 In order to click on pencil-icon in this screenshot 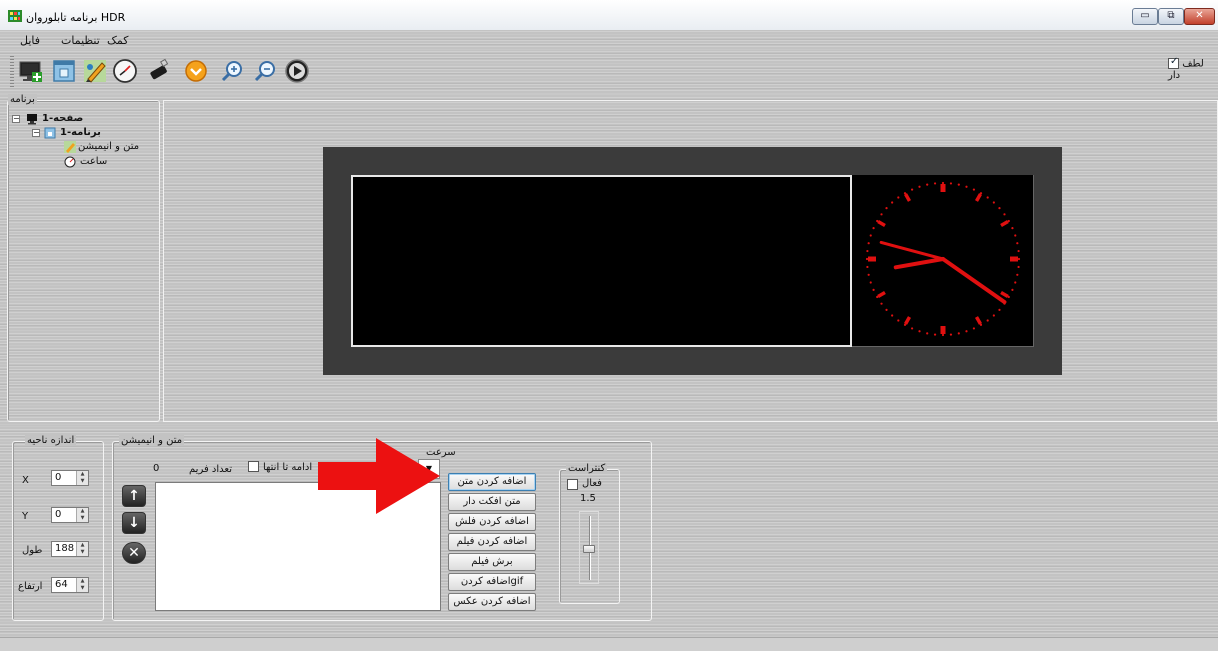, I will do `click(70, 147)`.